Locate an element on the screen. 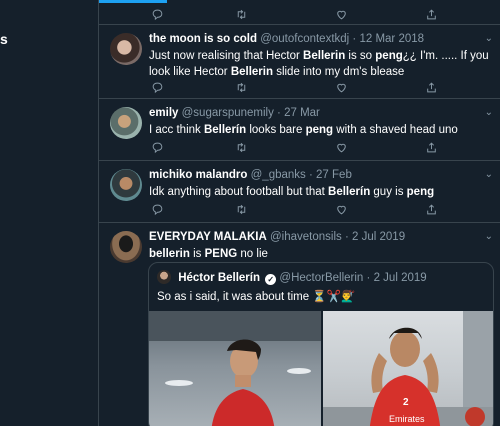  media-photo: 2 Emirates is located at coordinates (408, 368).